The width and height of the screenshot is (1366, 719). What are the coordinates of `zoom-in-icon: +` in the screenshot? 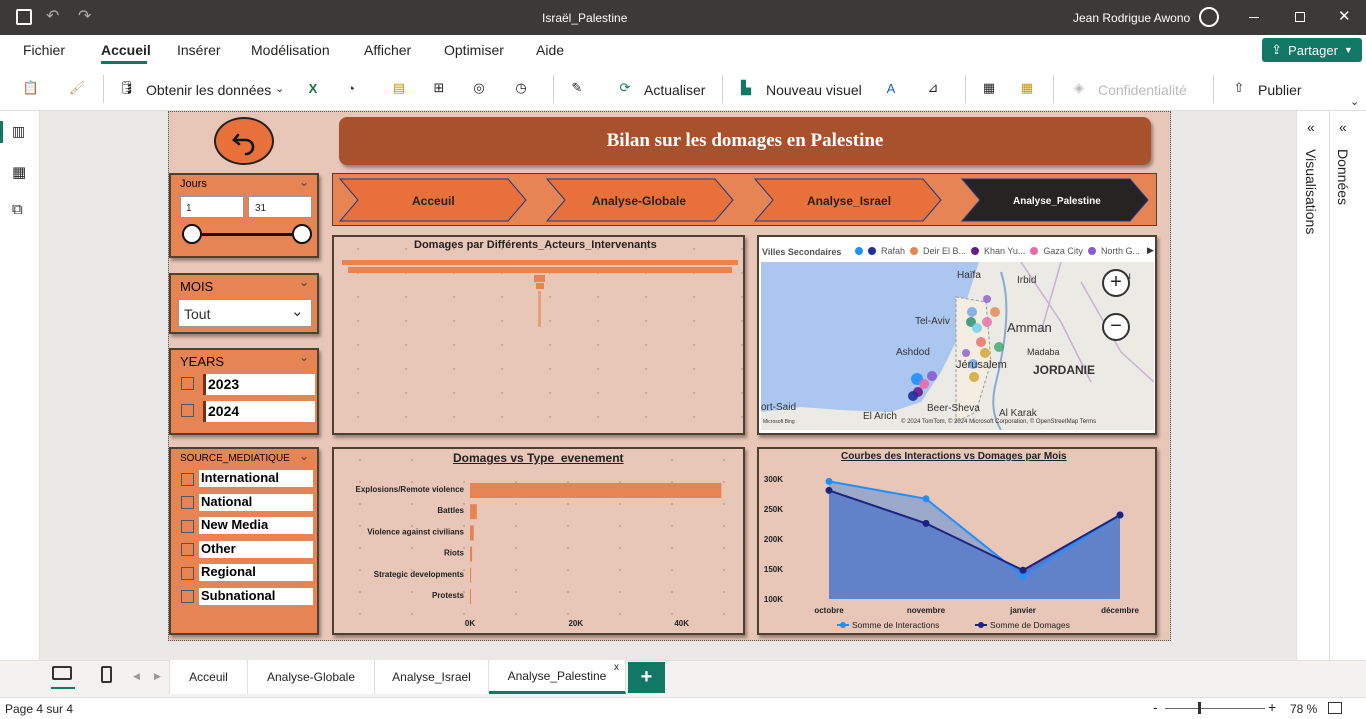 It's located at (1272, 707).